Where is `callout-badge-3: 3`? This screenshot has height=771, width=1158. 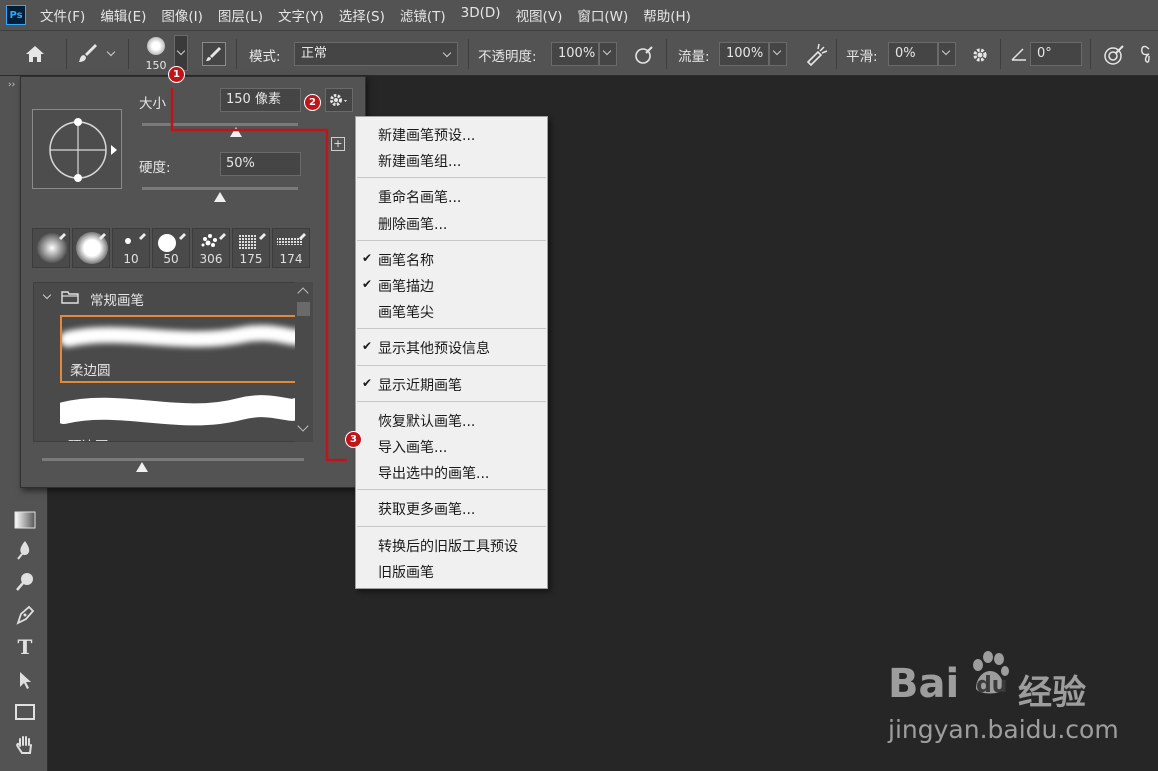 callout-badge-3: 3 is located at coordinates (353, 439).